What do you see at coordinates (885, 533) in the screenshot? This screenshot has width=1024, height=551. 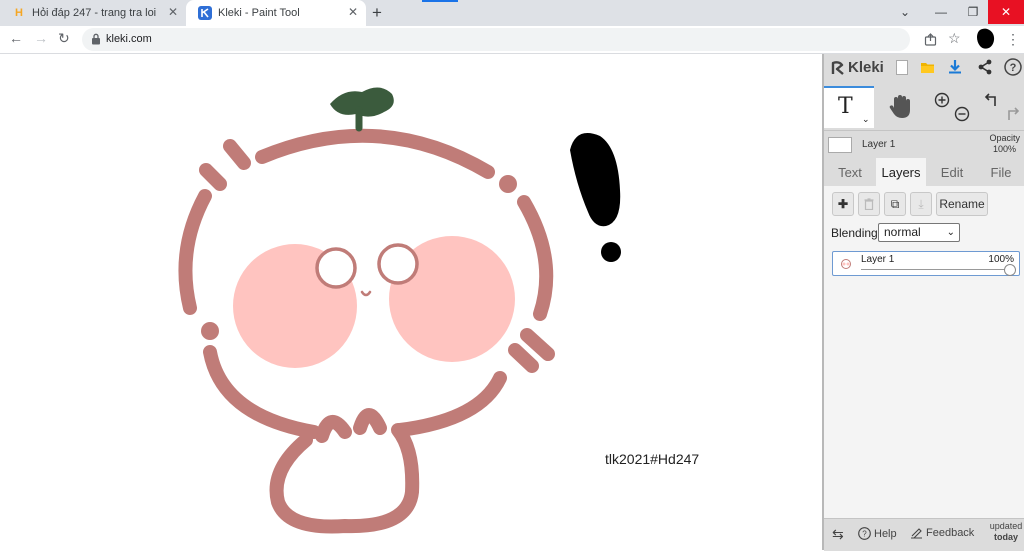 I see `help-label: Help` at bounding box center [885, 533].